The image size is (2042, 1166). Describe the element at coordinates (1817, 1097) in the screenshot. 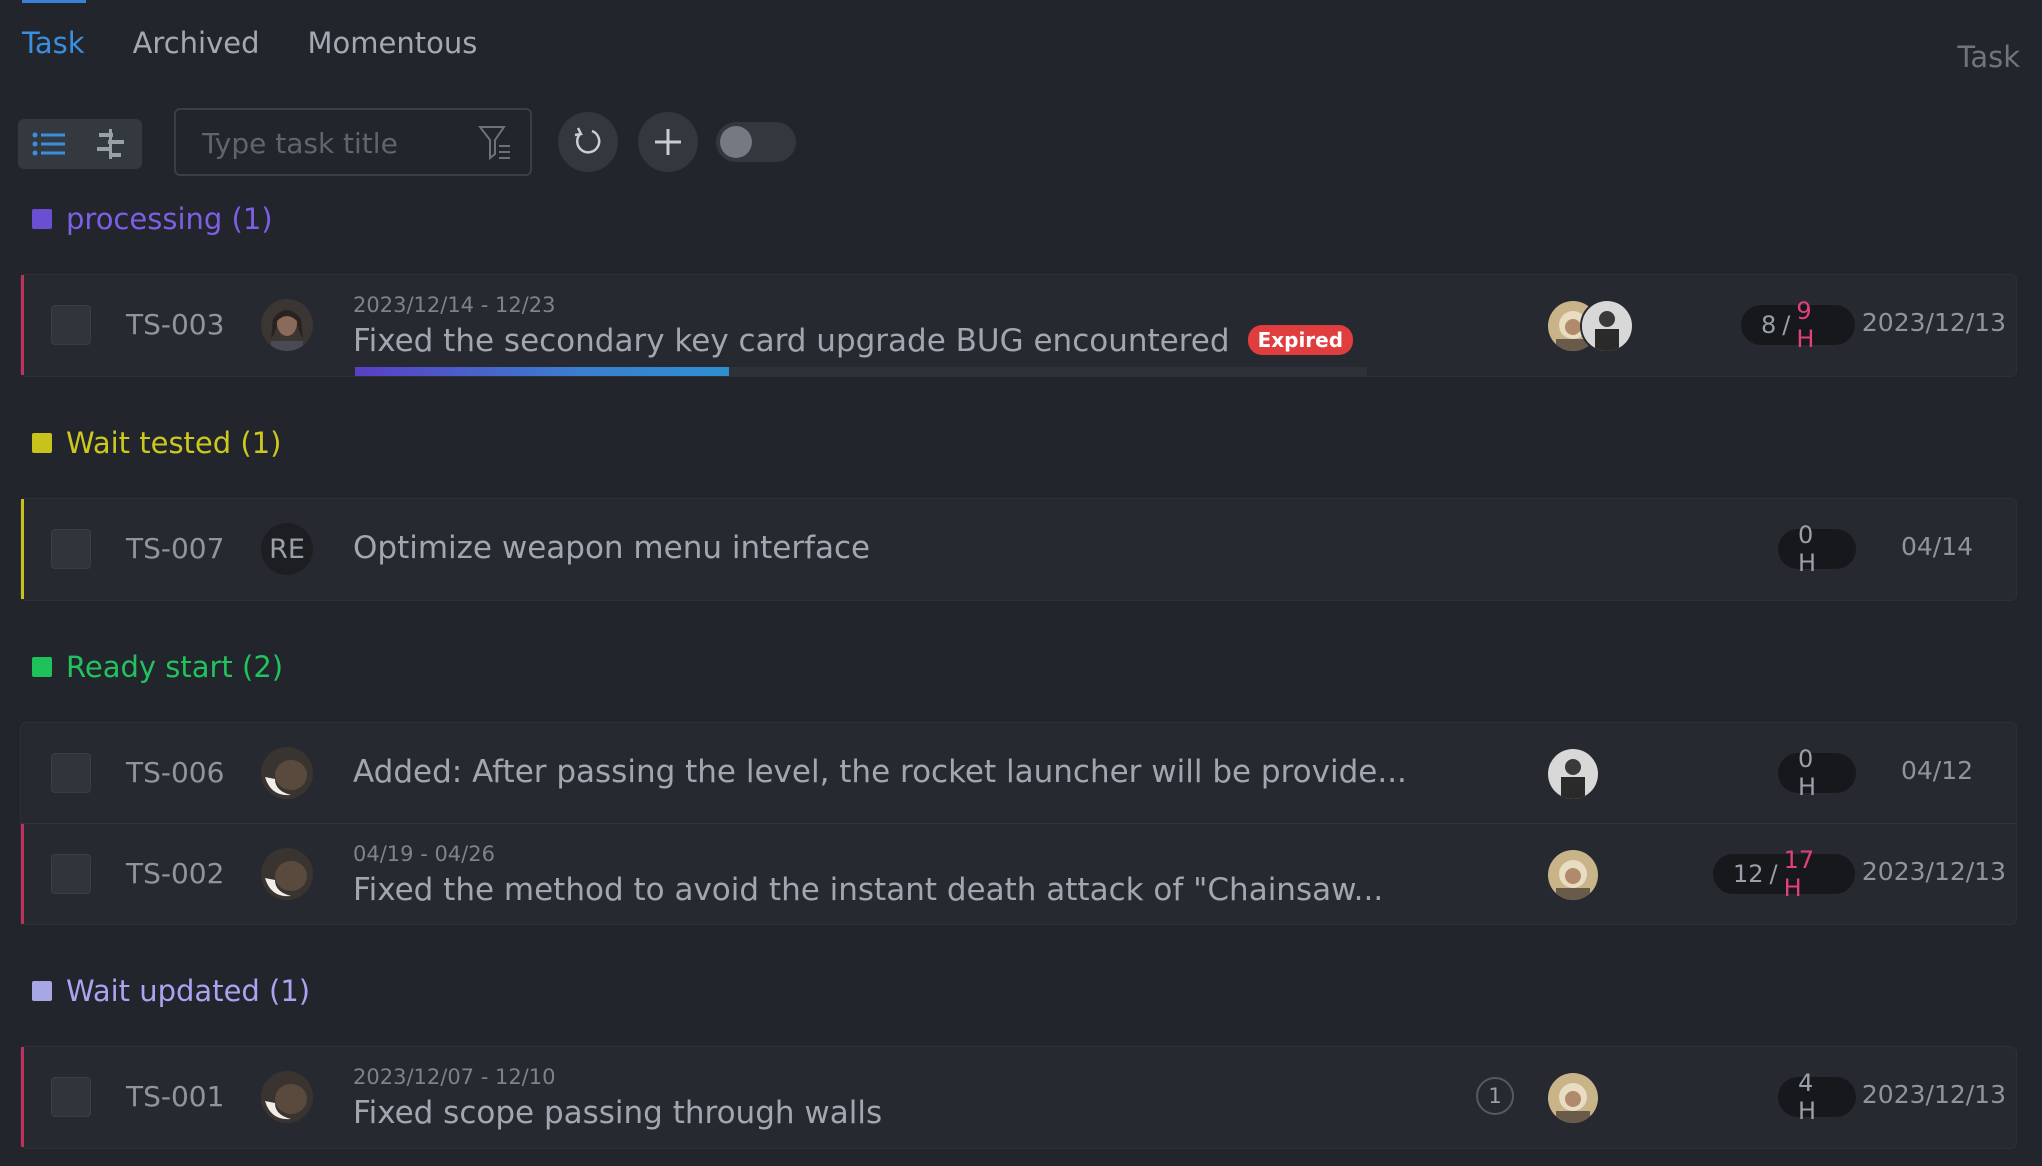

I see `hours-pill: 4 H` at that location.